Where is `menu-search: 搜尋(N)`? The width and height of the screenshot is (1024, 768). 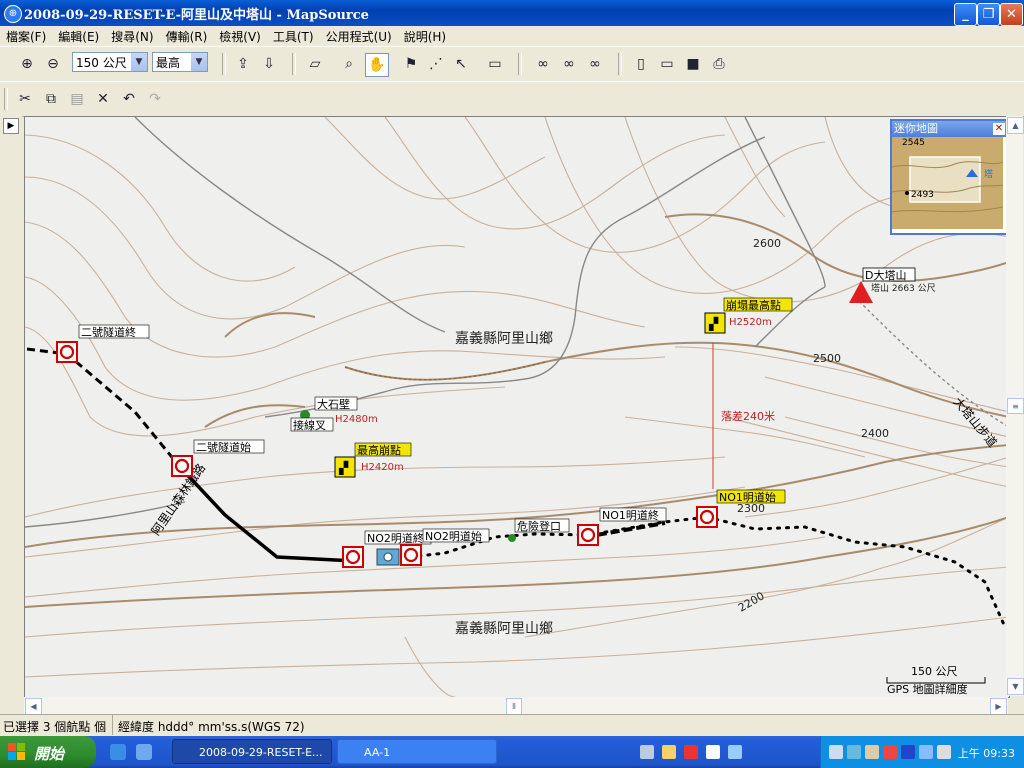
menu-search: 搜尋(N) is located at coordinates (132, 35).